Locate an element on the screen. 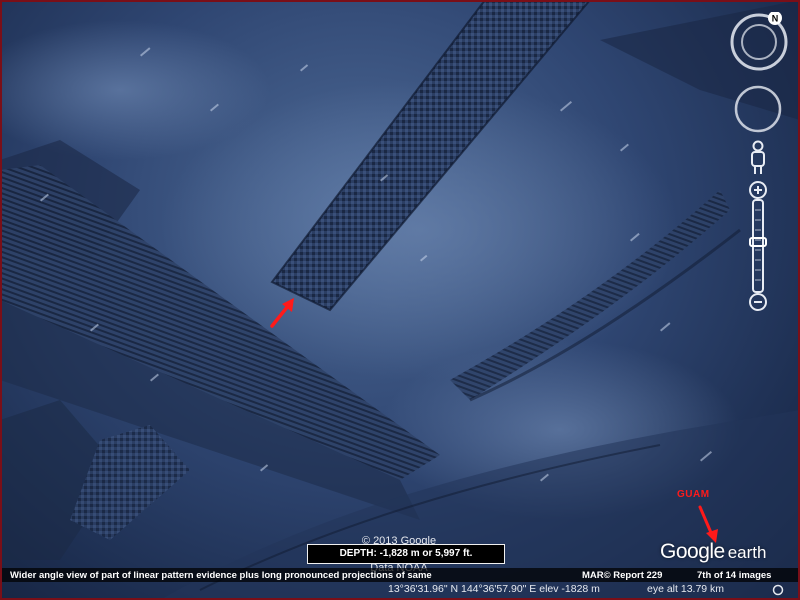  logo-google: Google is located at coordinates (692, 551).